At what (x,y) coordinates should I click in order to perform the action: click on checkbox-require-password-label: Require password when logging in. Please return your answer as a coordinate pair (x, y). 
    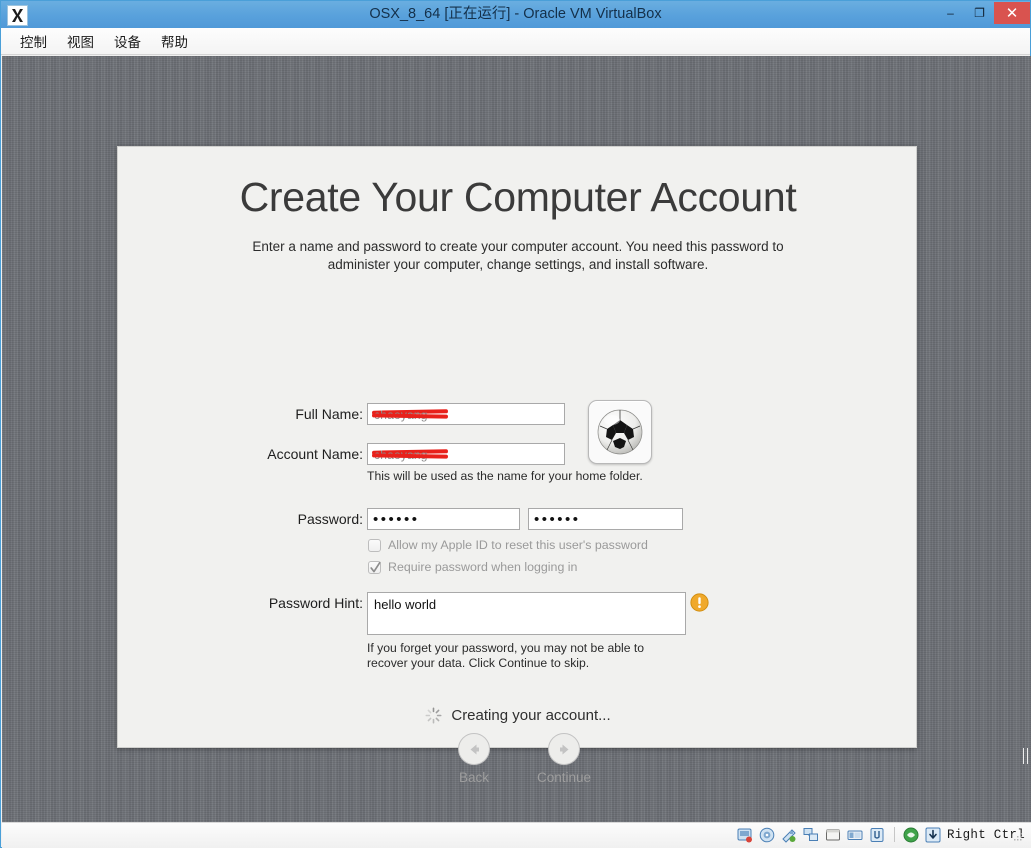
    Looking at the image, I should click on (483, 567).